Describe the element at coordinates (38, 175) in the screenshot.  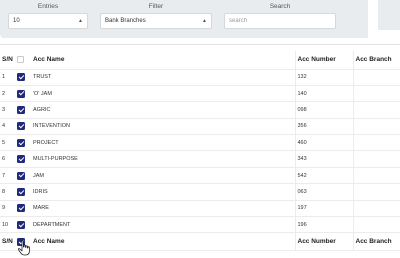
I see `acc-name-text: JAM` at that location.